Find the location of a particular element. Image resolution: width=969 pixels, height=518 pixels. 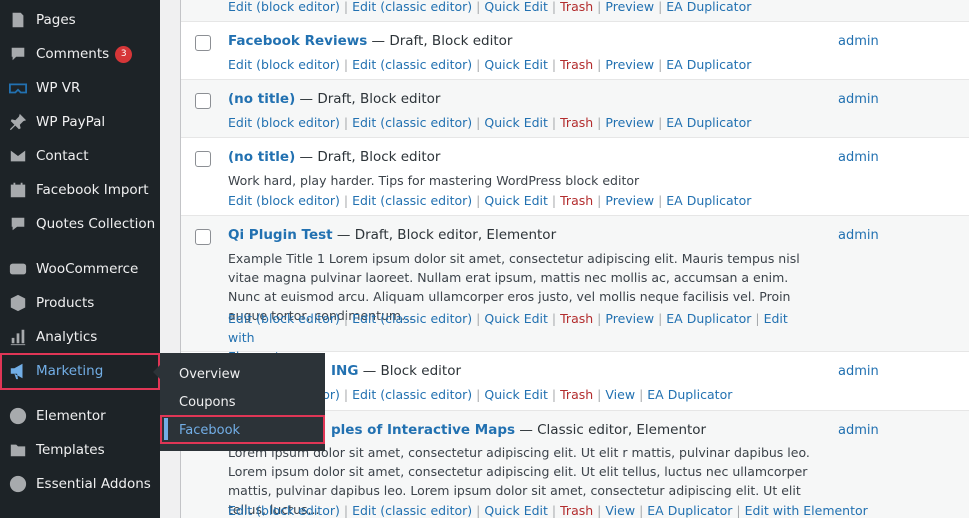

post-title-link: ING is located at coordinates (344, 371).